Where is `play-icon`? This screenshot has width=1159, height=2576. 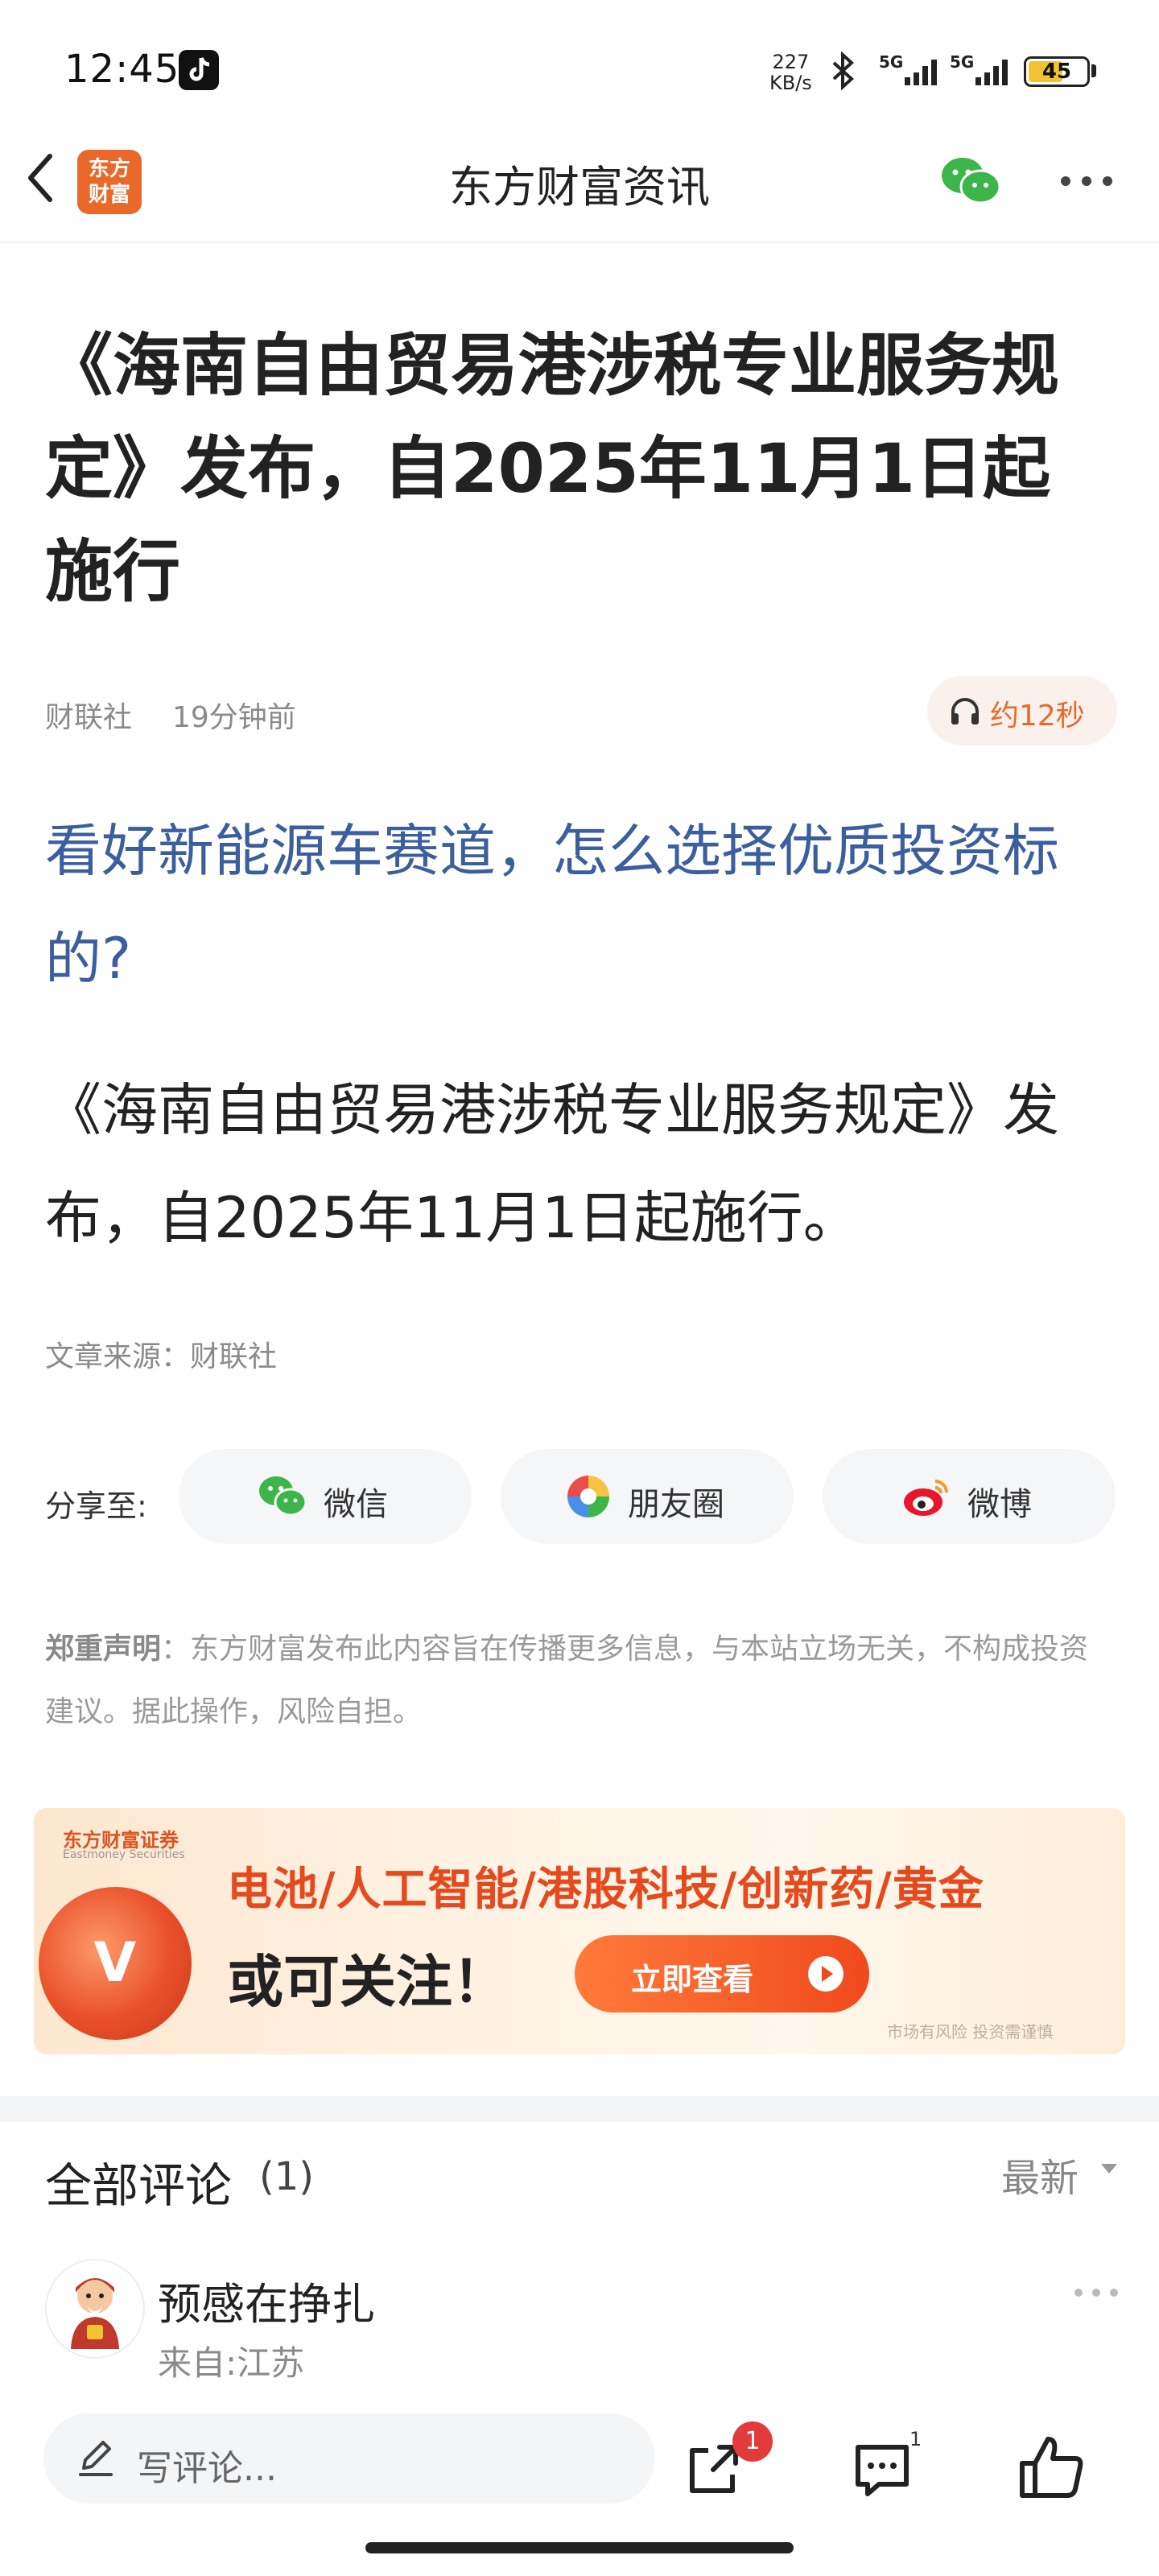 play-icon is located at coordinates (825, 1974).